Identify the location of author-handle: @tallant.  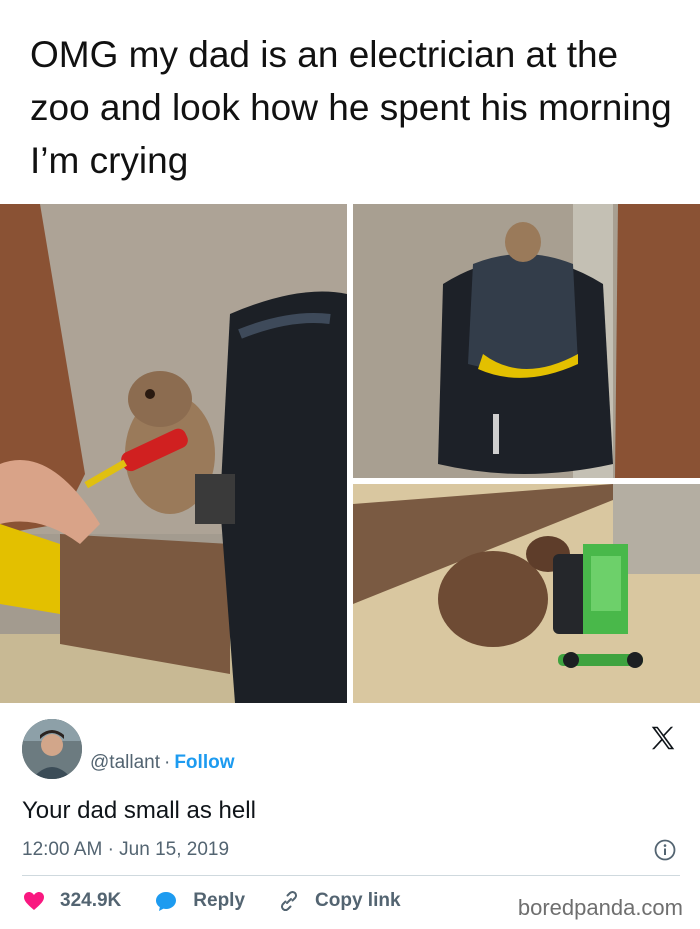
(125, 762).